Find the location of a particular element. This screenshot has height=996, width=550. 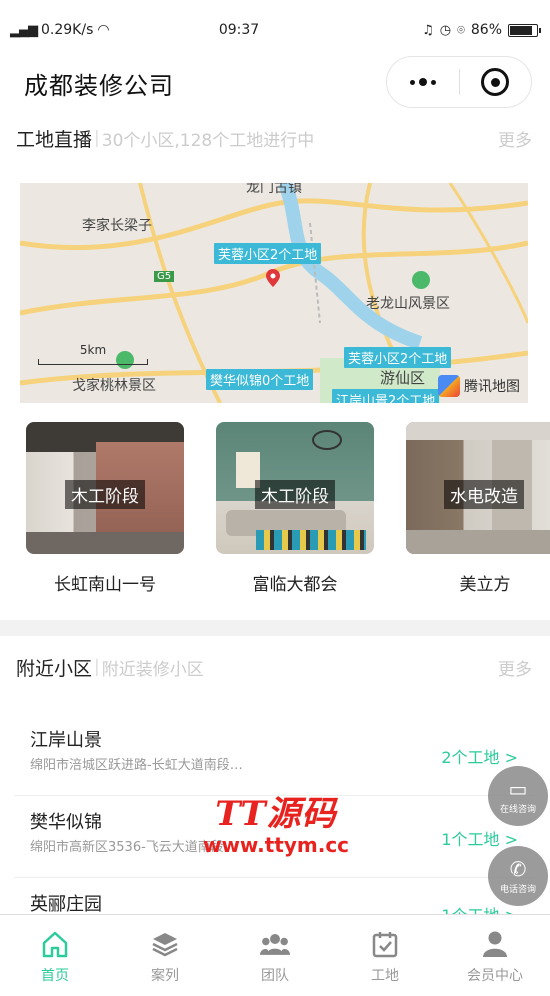

layers-icon is located at coordinates (165, 944).